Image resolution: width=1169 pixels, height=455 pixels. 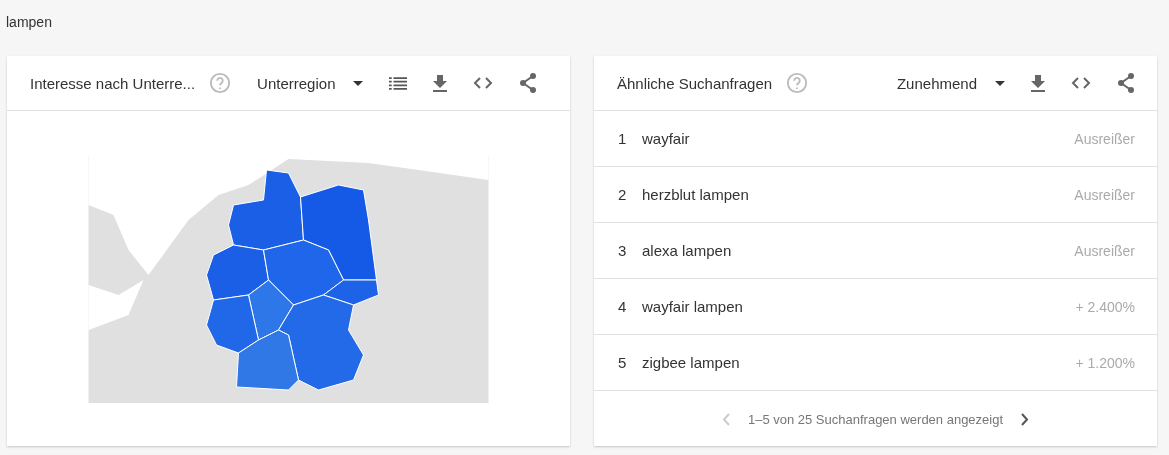 I want to click on rank-number: 5, so click(x=623, y=362).